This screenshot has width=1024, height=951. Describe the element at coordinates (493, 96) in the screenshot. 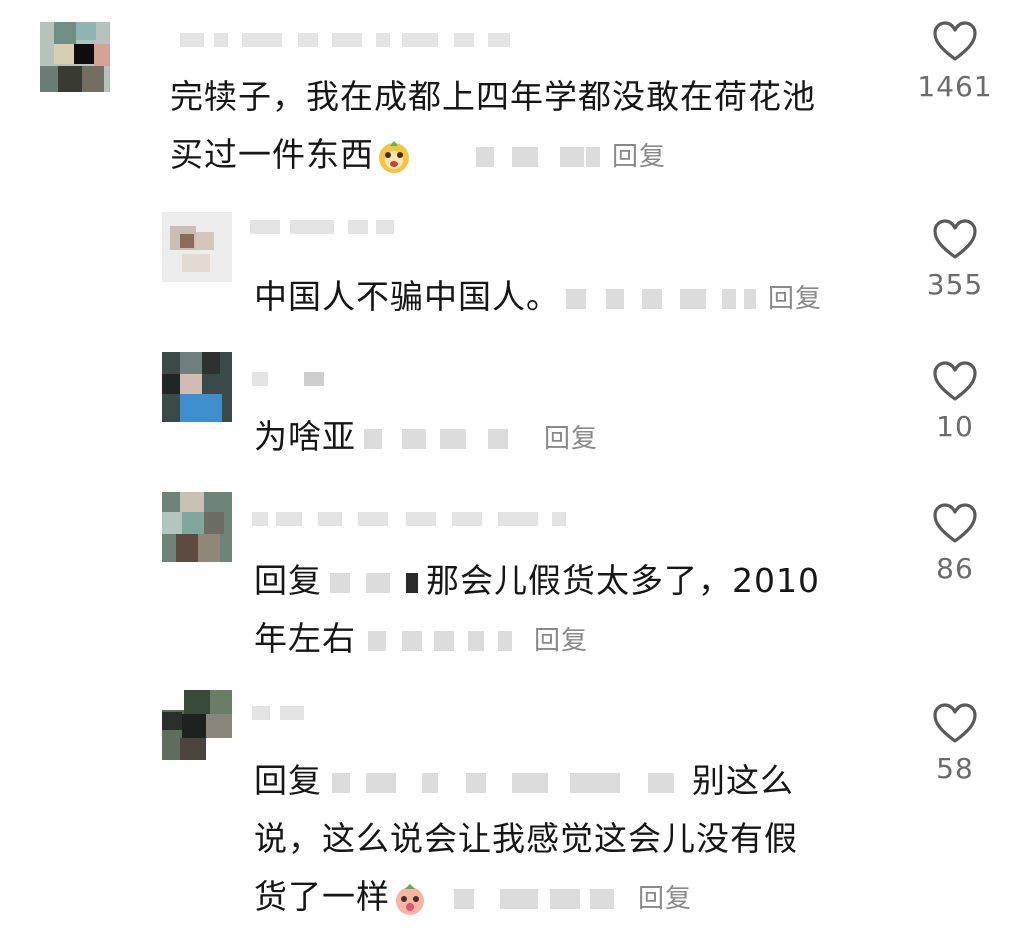

I see `comment-line: 完犊子，我在成都上四年学都没敢在荷花池` at that location.